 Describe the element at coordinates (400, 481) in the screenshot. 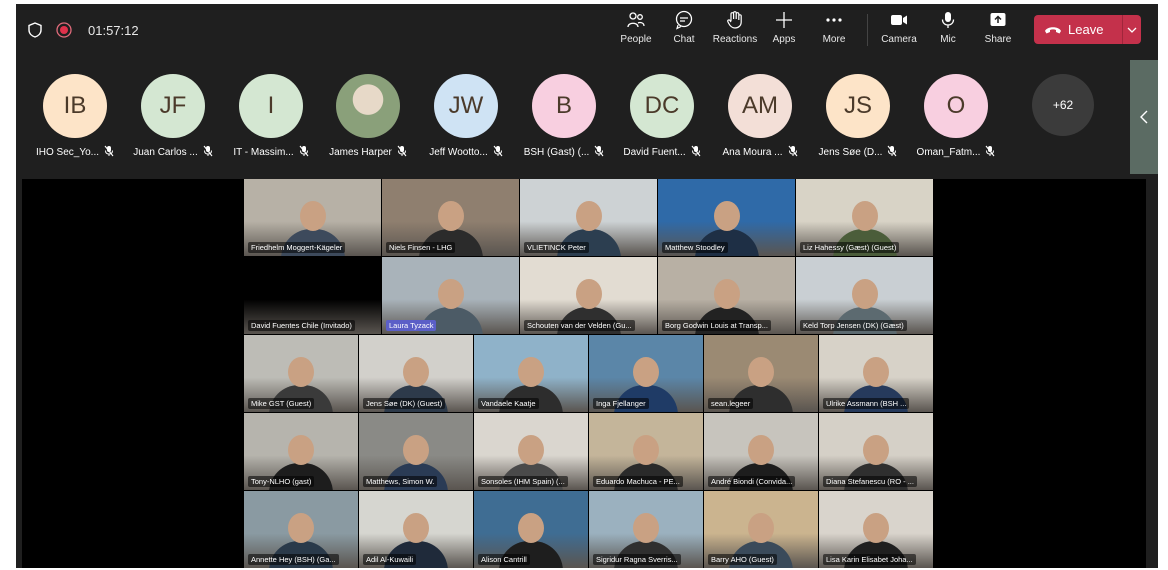

I see `video-tile-name: Matthews, Simon W.` at that location.